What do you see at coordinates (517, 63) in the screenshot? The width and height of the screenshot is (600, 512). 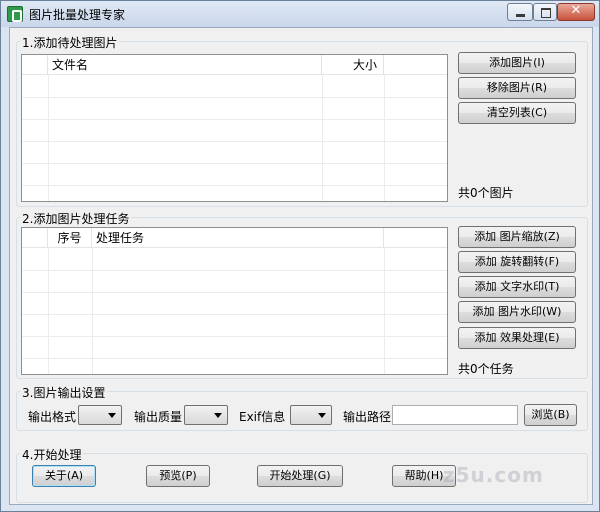 I see `add-image-button: 添加图片(I)` at bounding box center [517, 63].